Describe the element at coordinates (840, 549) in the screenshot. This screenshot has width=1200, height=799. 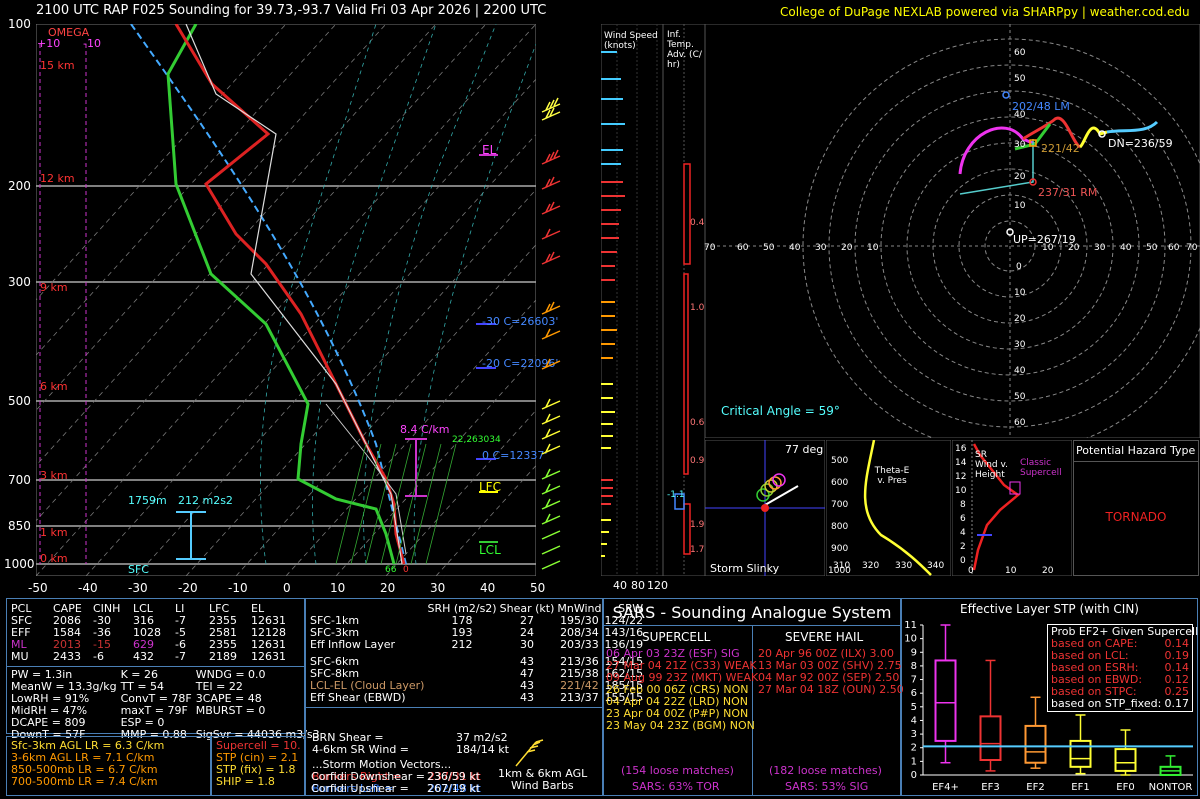
I see `thetae-ytick: 900` at that location.